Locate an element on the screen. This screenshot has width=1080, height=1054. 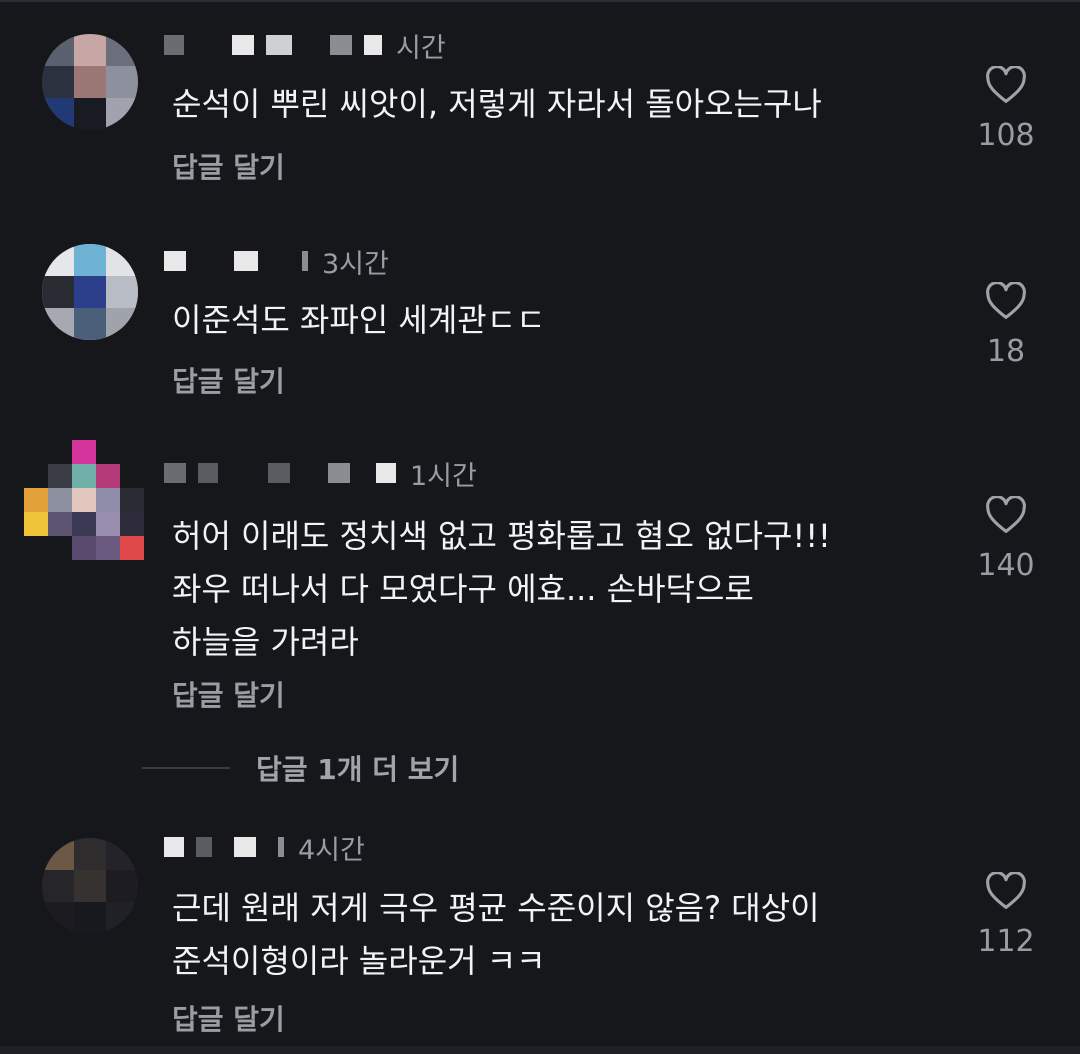
comment-meta: 4시간 is located at coordinates (264, 849).